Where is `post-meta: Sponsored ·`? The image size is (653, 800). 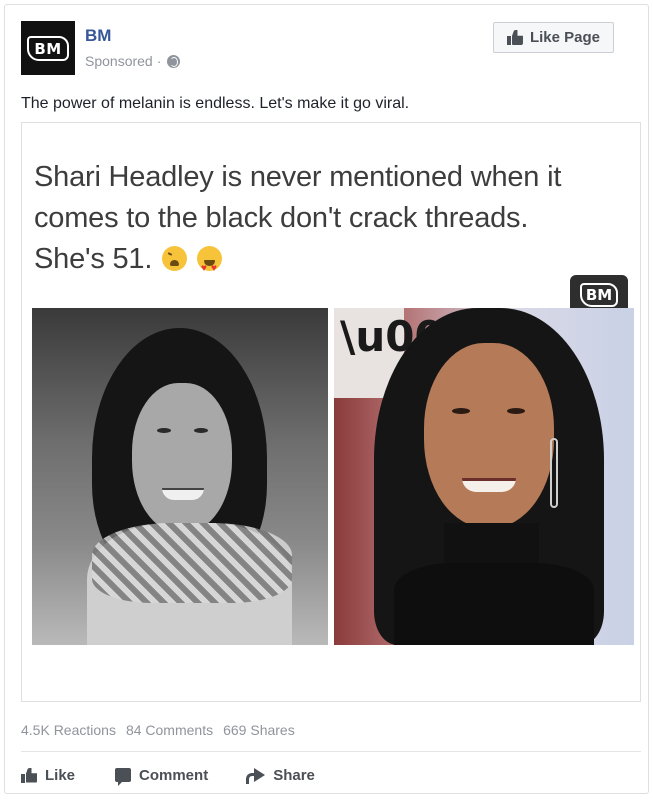 post-meta: Sponsored · is located at coordinates (133, 61).